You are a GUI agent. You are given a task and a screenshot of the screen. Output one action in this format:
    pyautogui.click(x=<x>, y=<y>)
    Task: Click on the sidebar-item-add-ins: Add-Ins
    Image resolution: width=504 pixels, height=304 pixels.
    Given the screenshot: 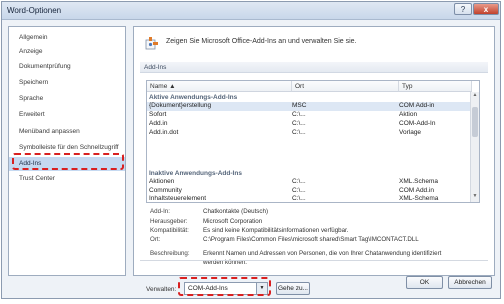 What is the action you would take?
    pyautogui.click(x=67, y=164)
    